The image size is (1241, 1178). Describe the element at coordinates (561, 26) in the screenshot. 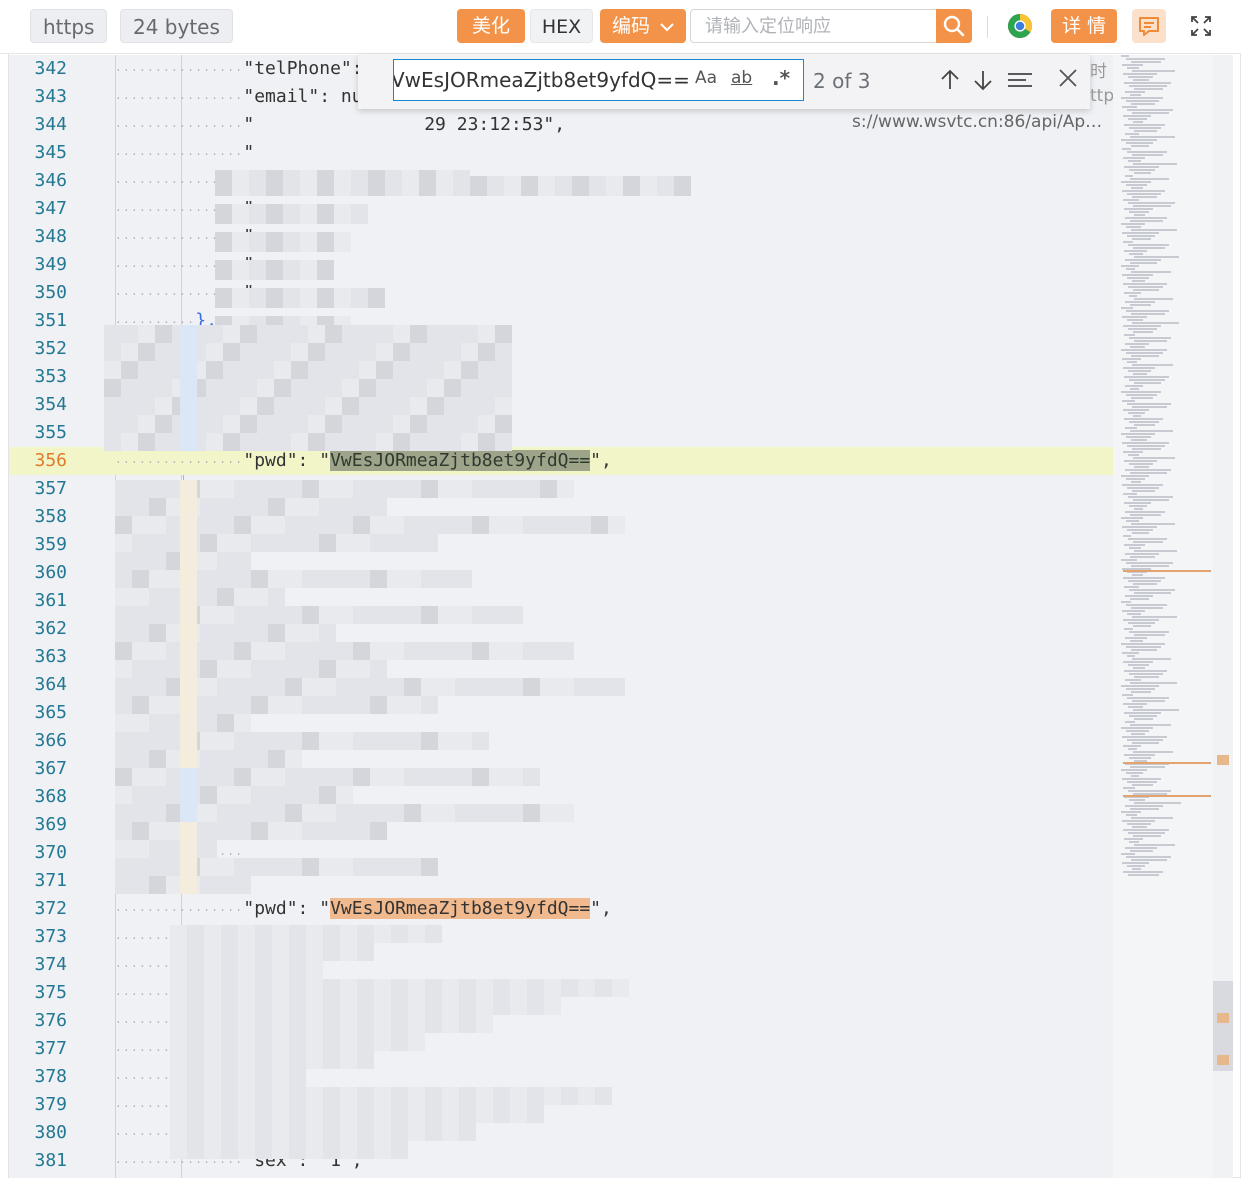

I see `hex-button: HEX` at that location.